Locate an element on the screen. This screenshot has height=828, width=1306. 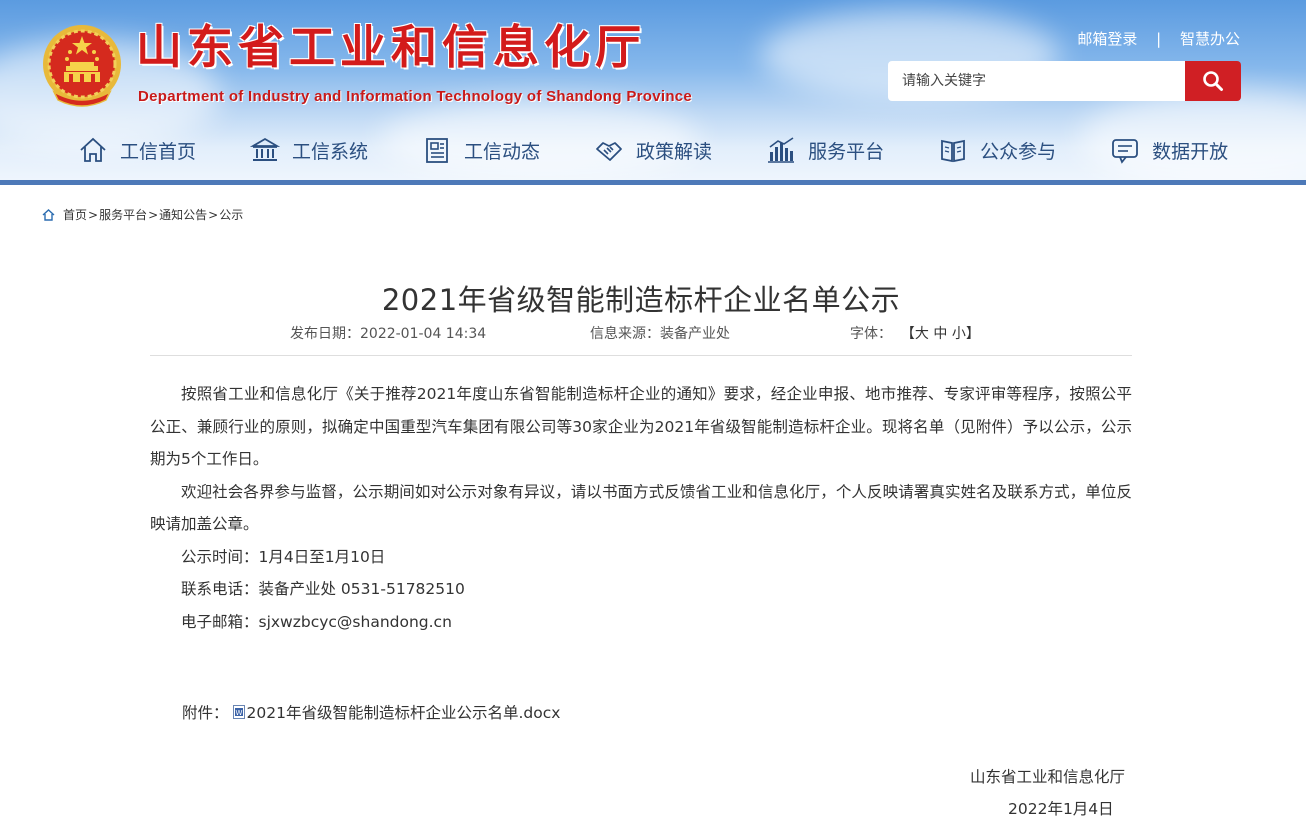
handshake-icon is located at coordinates (609, 151).